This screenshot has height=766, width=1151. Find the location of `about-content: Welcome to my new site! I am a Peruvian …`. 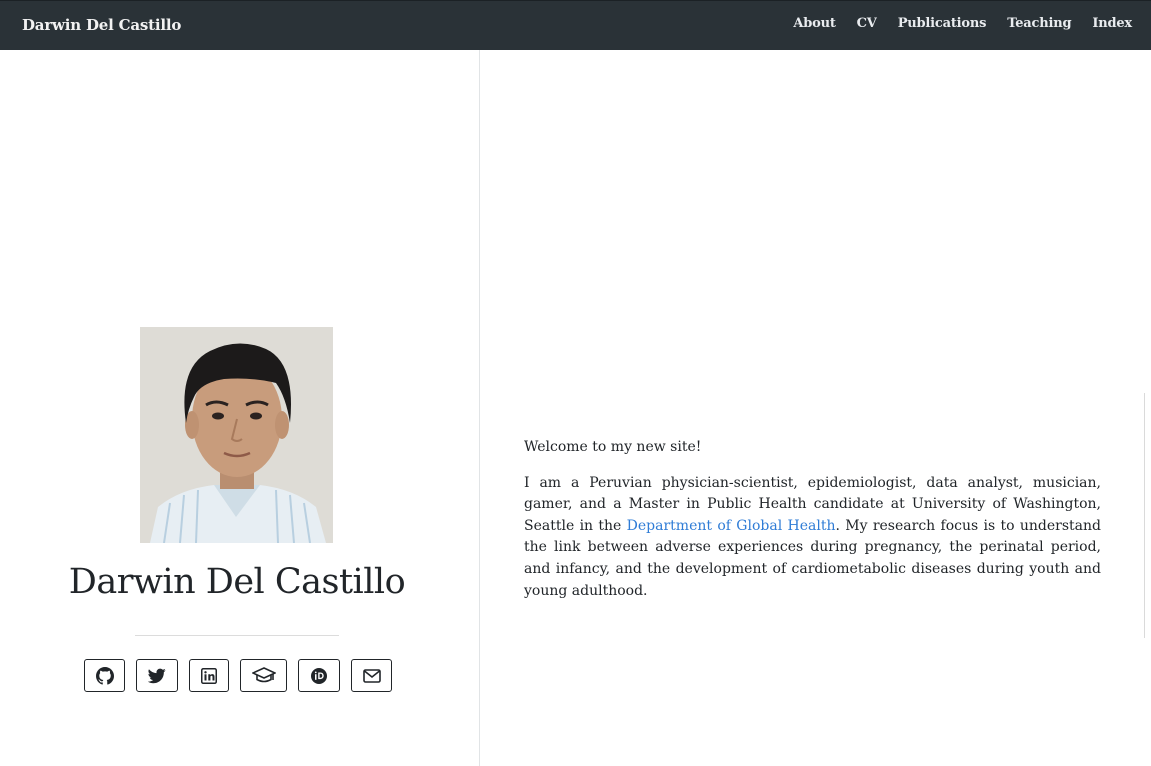

about-content: Welcome to my new site! I am a Peruvian … is located at coordinates (812, 526).